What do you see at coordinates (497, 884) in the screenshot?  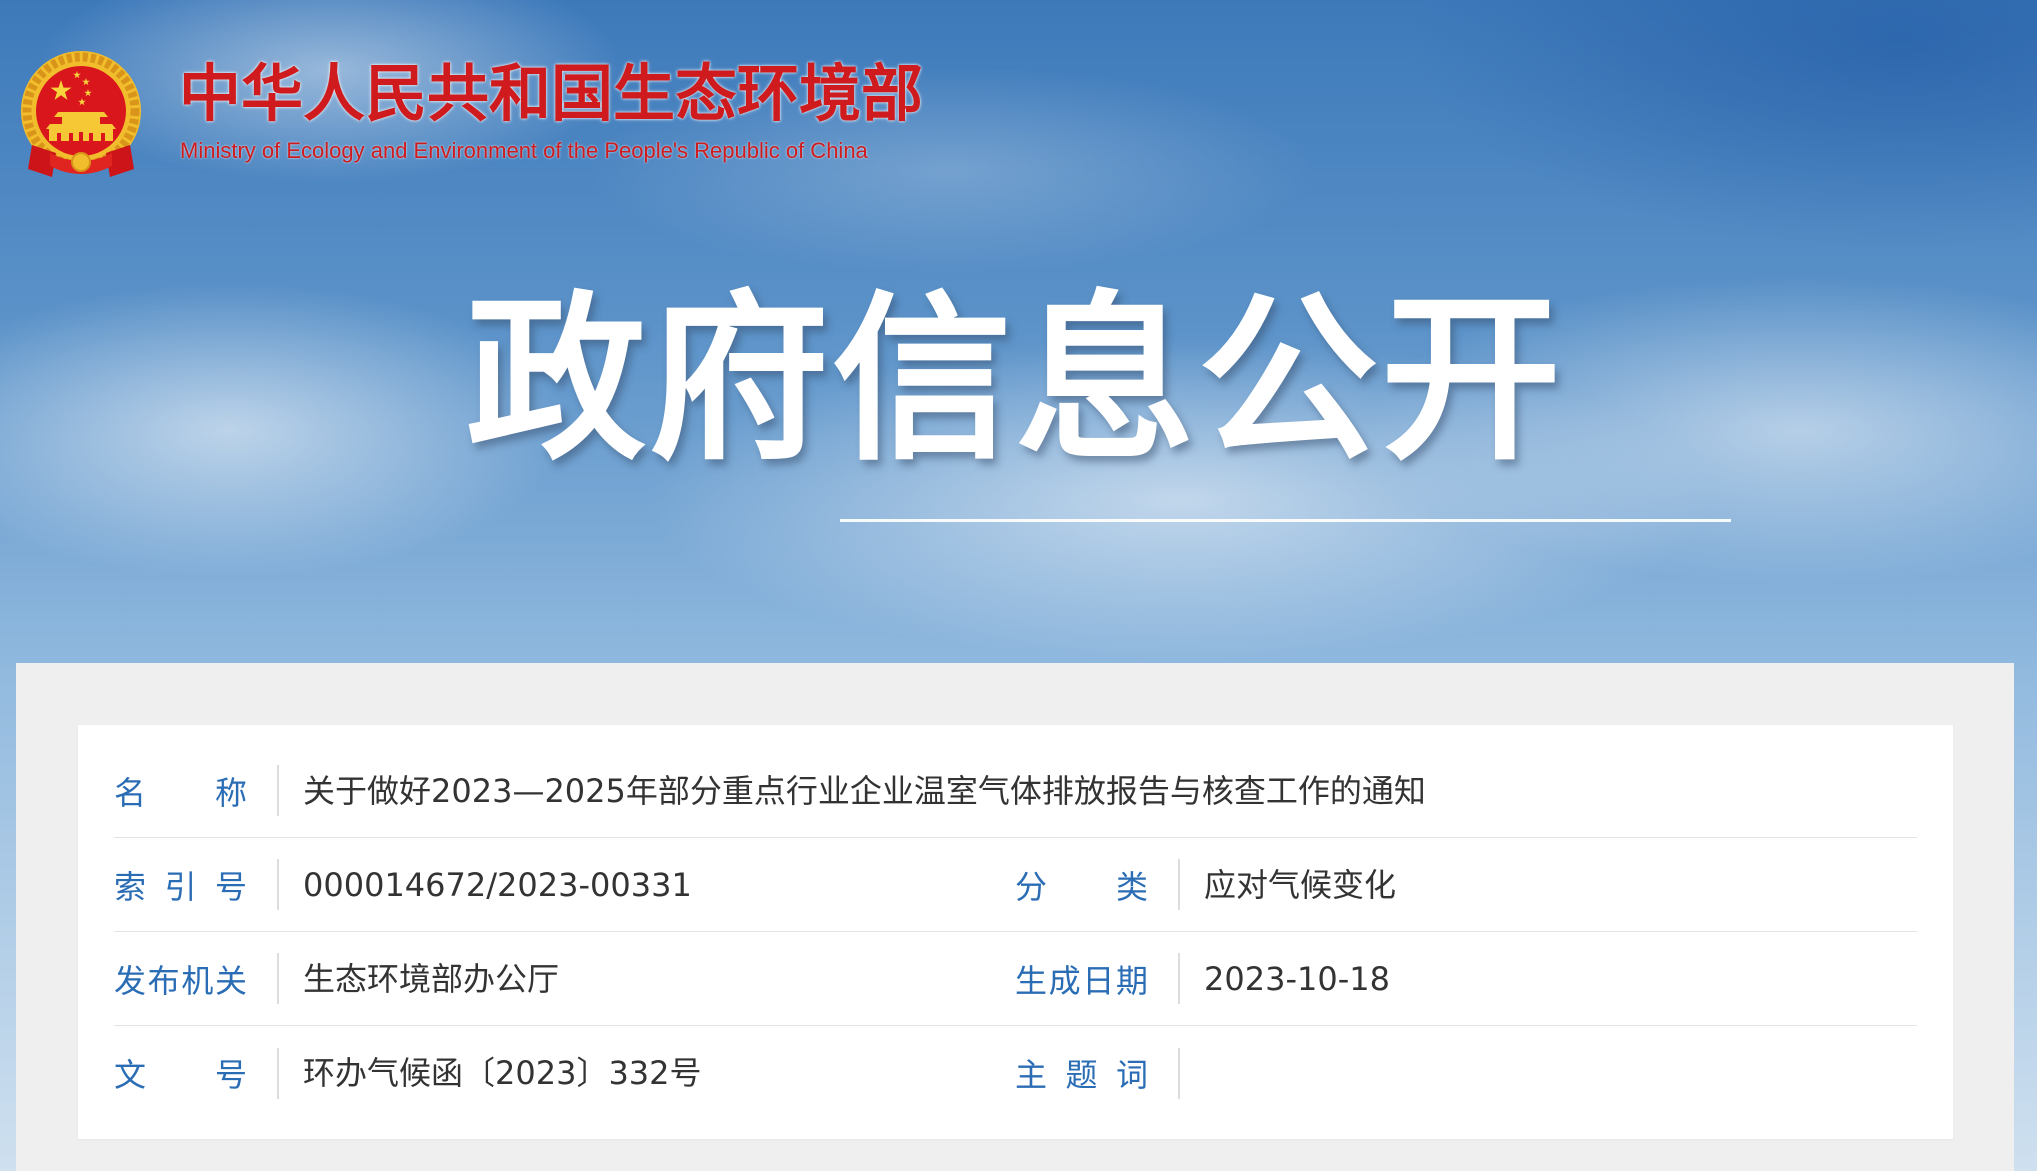 I see `index-no-value: 000014672/2023-00331` at bounding box center [497, 884].